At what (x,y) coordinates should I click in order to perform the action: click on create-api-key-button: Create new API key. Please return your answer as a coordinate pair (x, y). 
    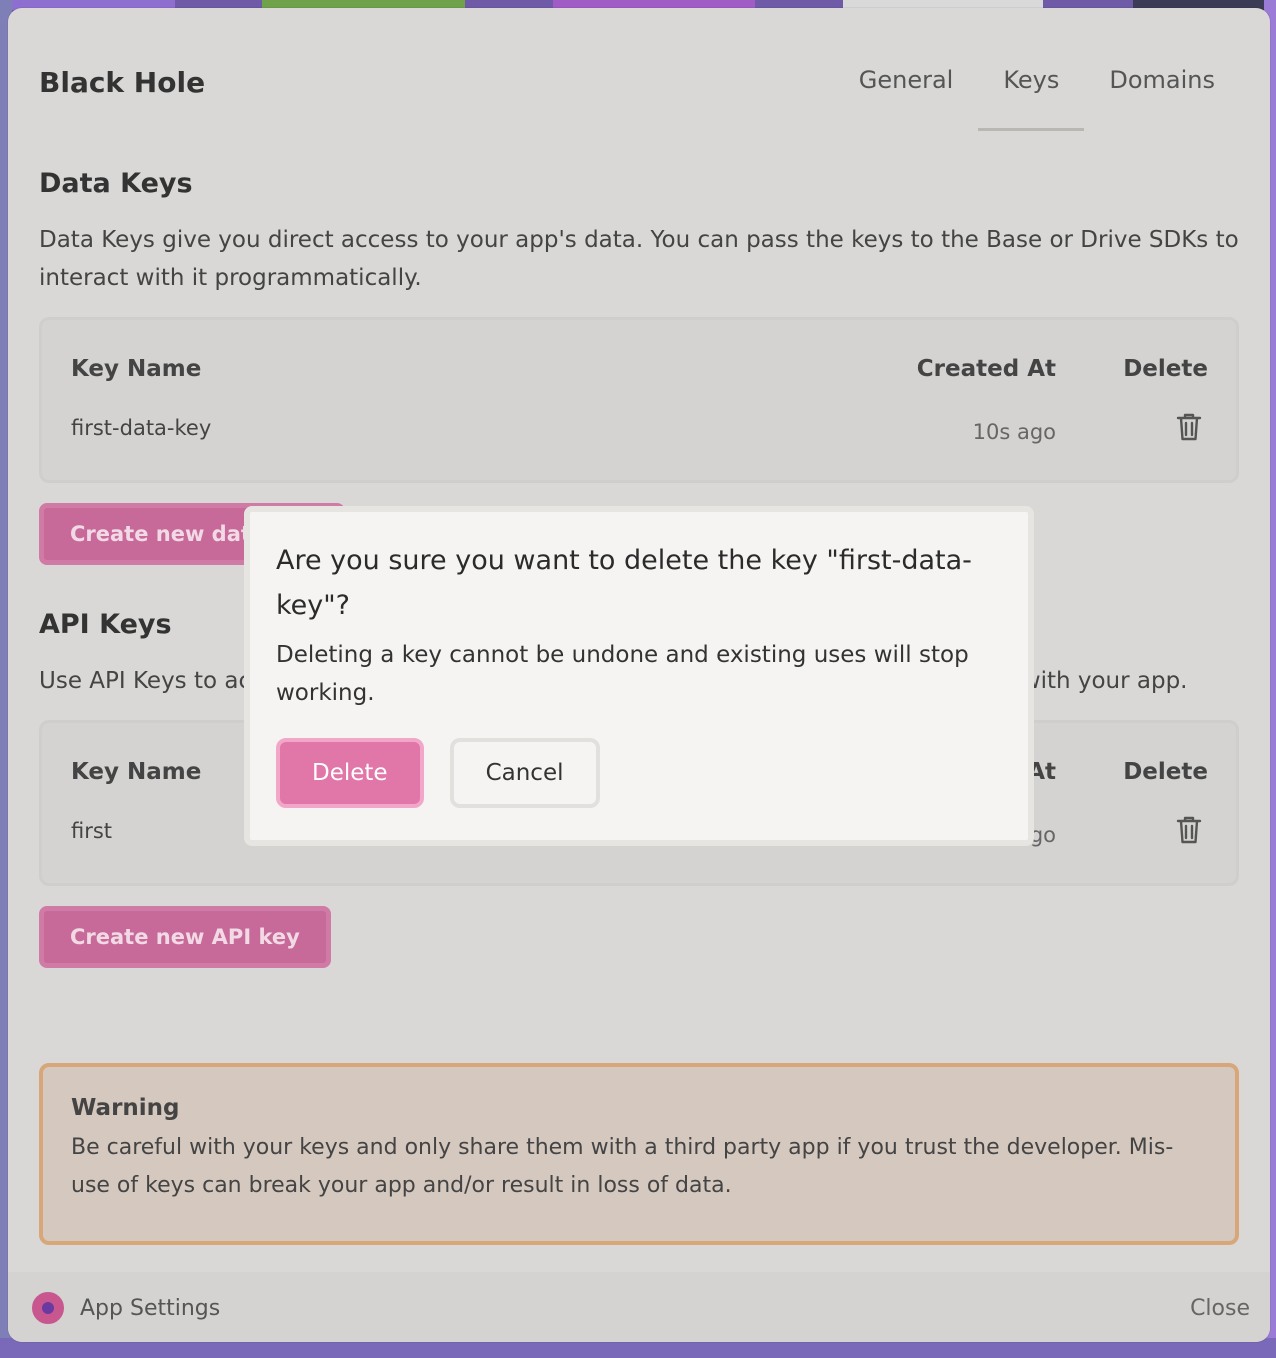
    Looking at the image, I should click on (185, 937).